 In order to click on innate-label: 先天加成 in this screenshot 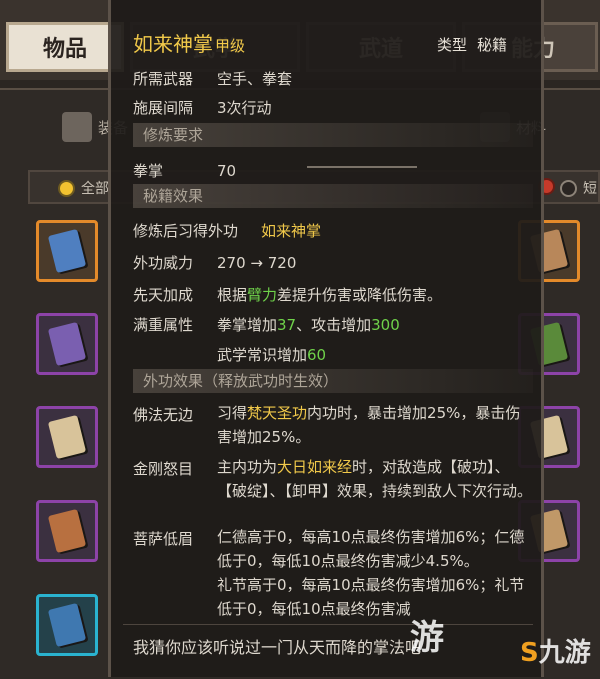, I will do `click(163, 295)`.